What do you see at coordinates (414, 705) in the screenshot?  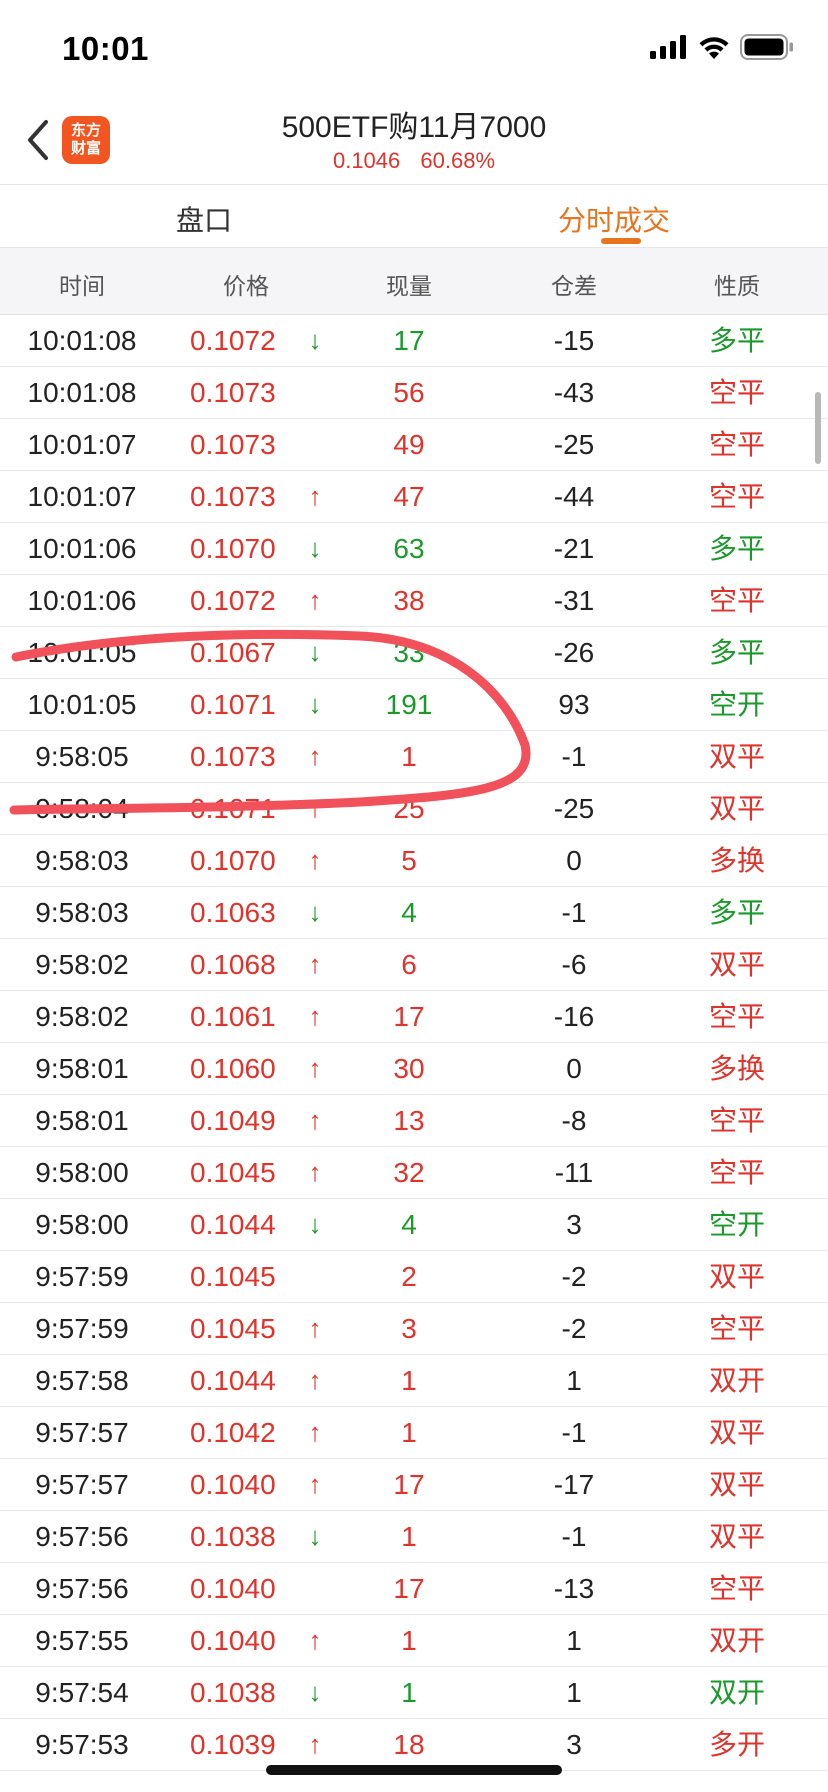 I see `table-row: 10:01:05 0.1071 ↓ 191 93 空开` at bounding box center [414, 705].